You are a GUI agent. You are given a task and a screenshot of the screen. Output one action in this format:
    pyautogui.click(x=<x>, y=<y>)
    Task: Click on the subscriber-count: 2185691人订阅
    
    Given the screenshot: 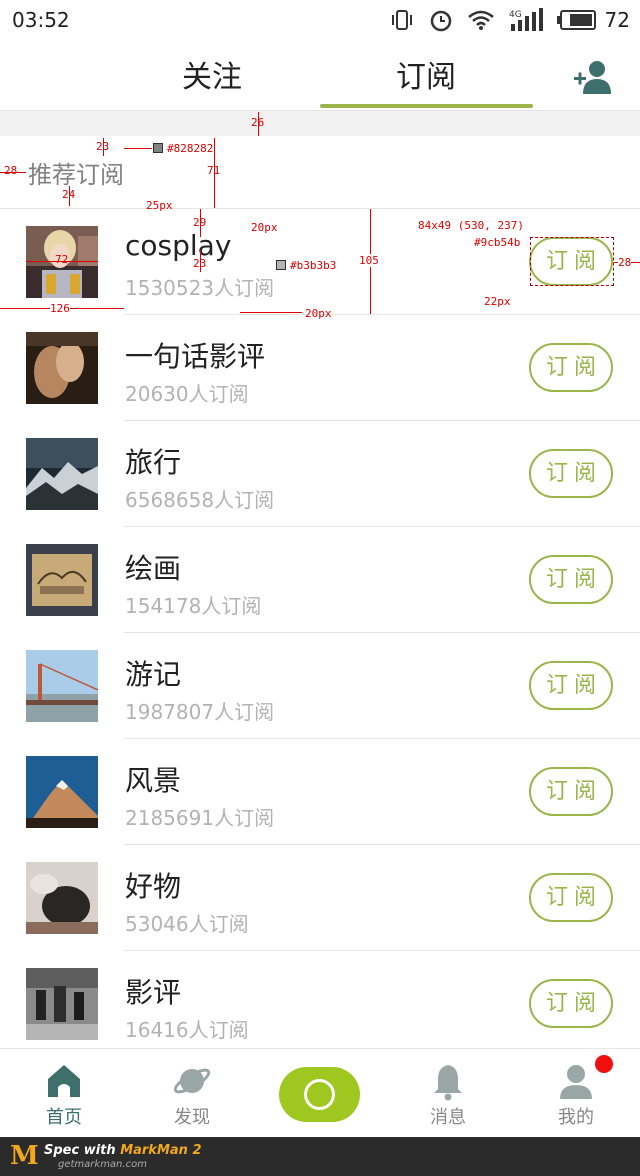 What is the action you would take?
    pyautogui.click(x=200, y=818)
    